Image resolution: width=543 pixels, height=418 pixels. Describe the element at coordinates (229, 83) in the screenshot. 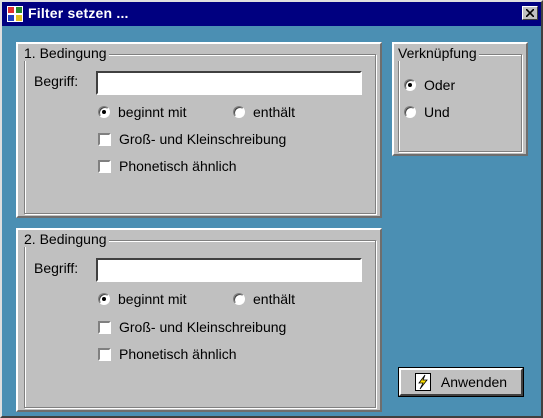

I see `condition1-term-input` at that location.